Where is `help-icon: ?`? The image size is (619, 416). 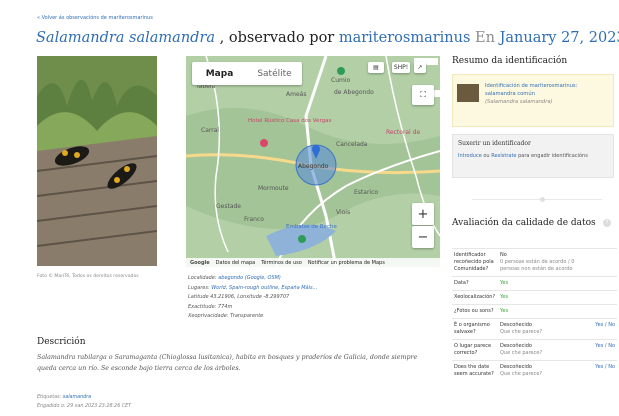 help-icon: ? is located at coordinates (607, 223).